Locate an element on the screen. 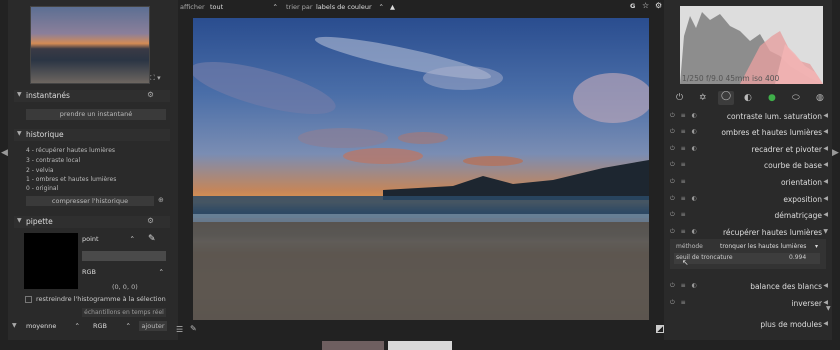  live-samples-toggle: échantillons en temps réel is located at coordinates (124, 312).